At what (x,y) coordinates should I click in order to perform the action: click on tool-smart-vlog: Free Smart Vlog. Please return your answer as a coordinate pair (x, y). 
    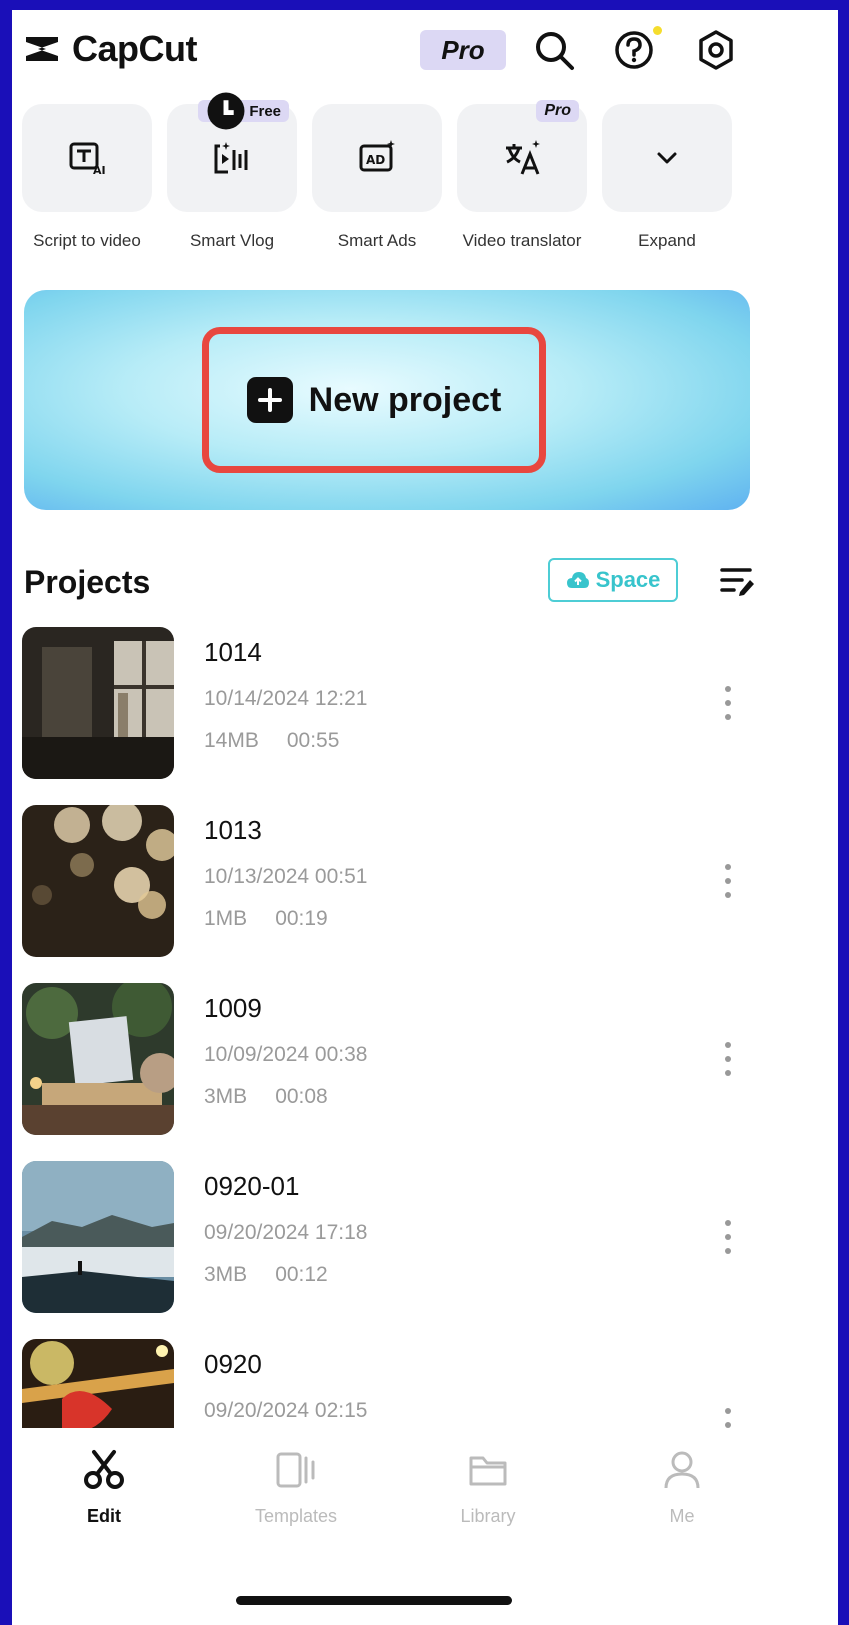
    Looking at the image, I should click on (235, 172).